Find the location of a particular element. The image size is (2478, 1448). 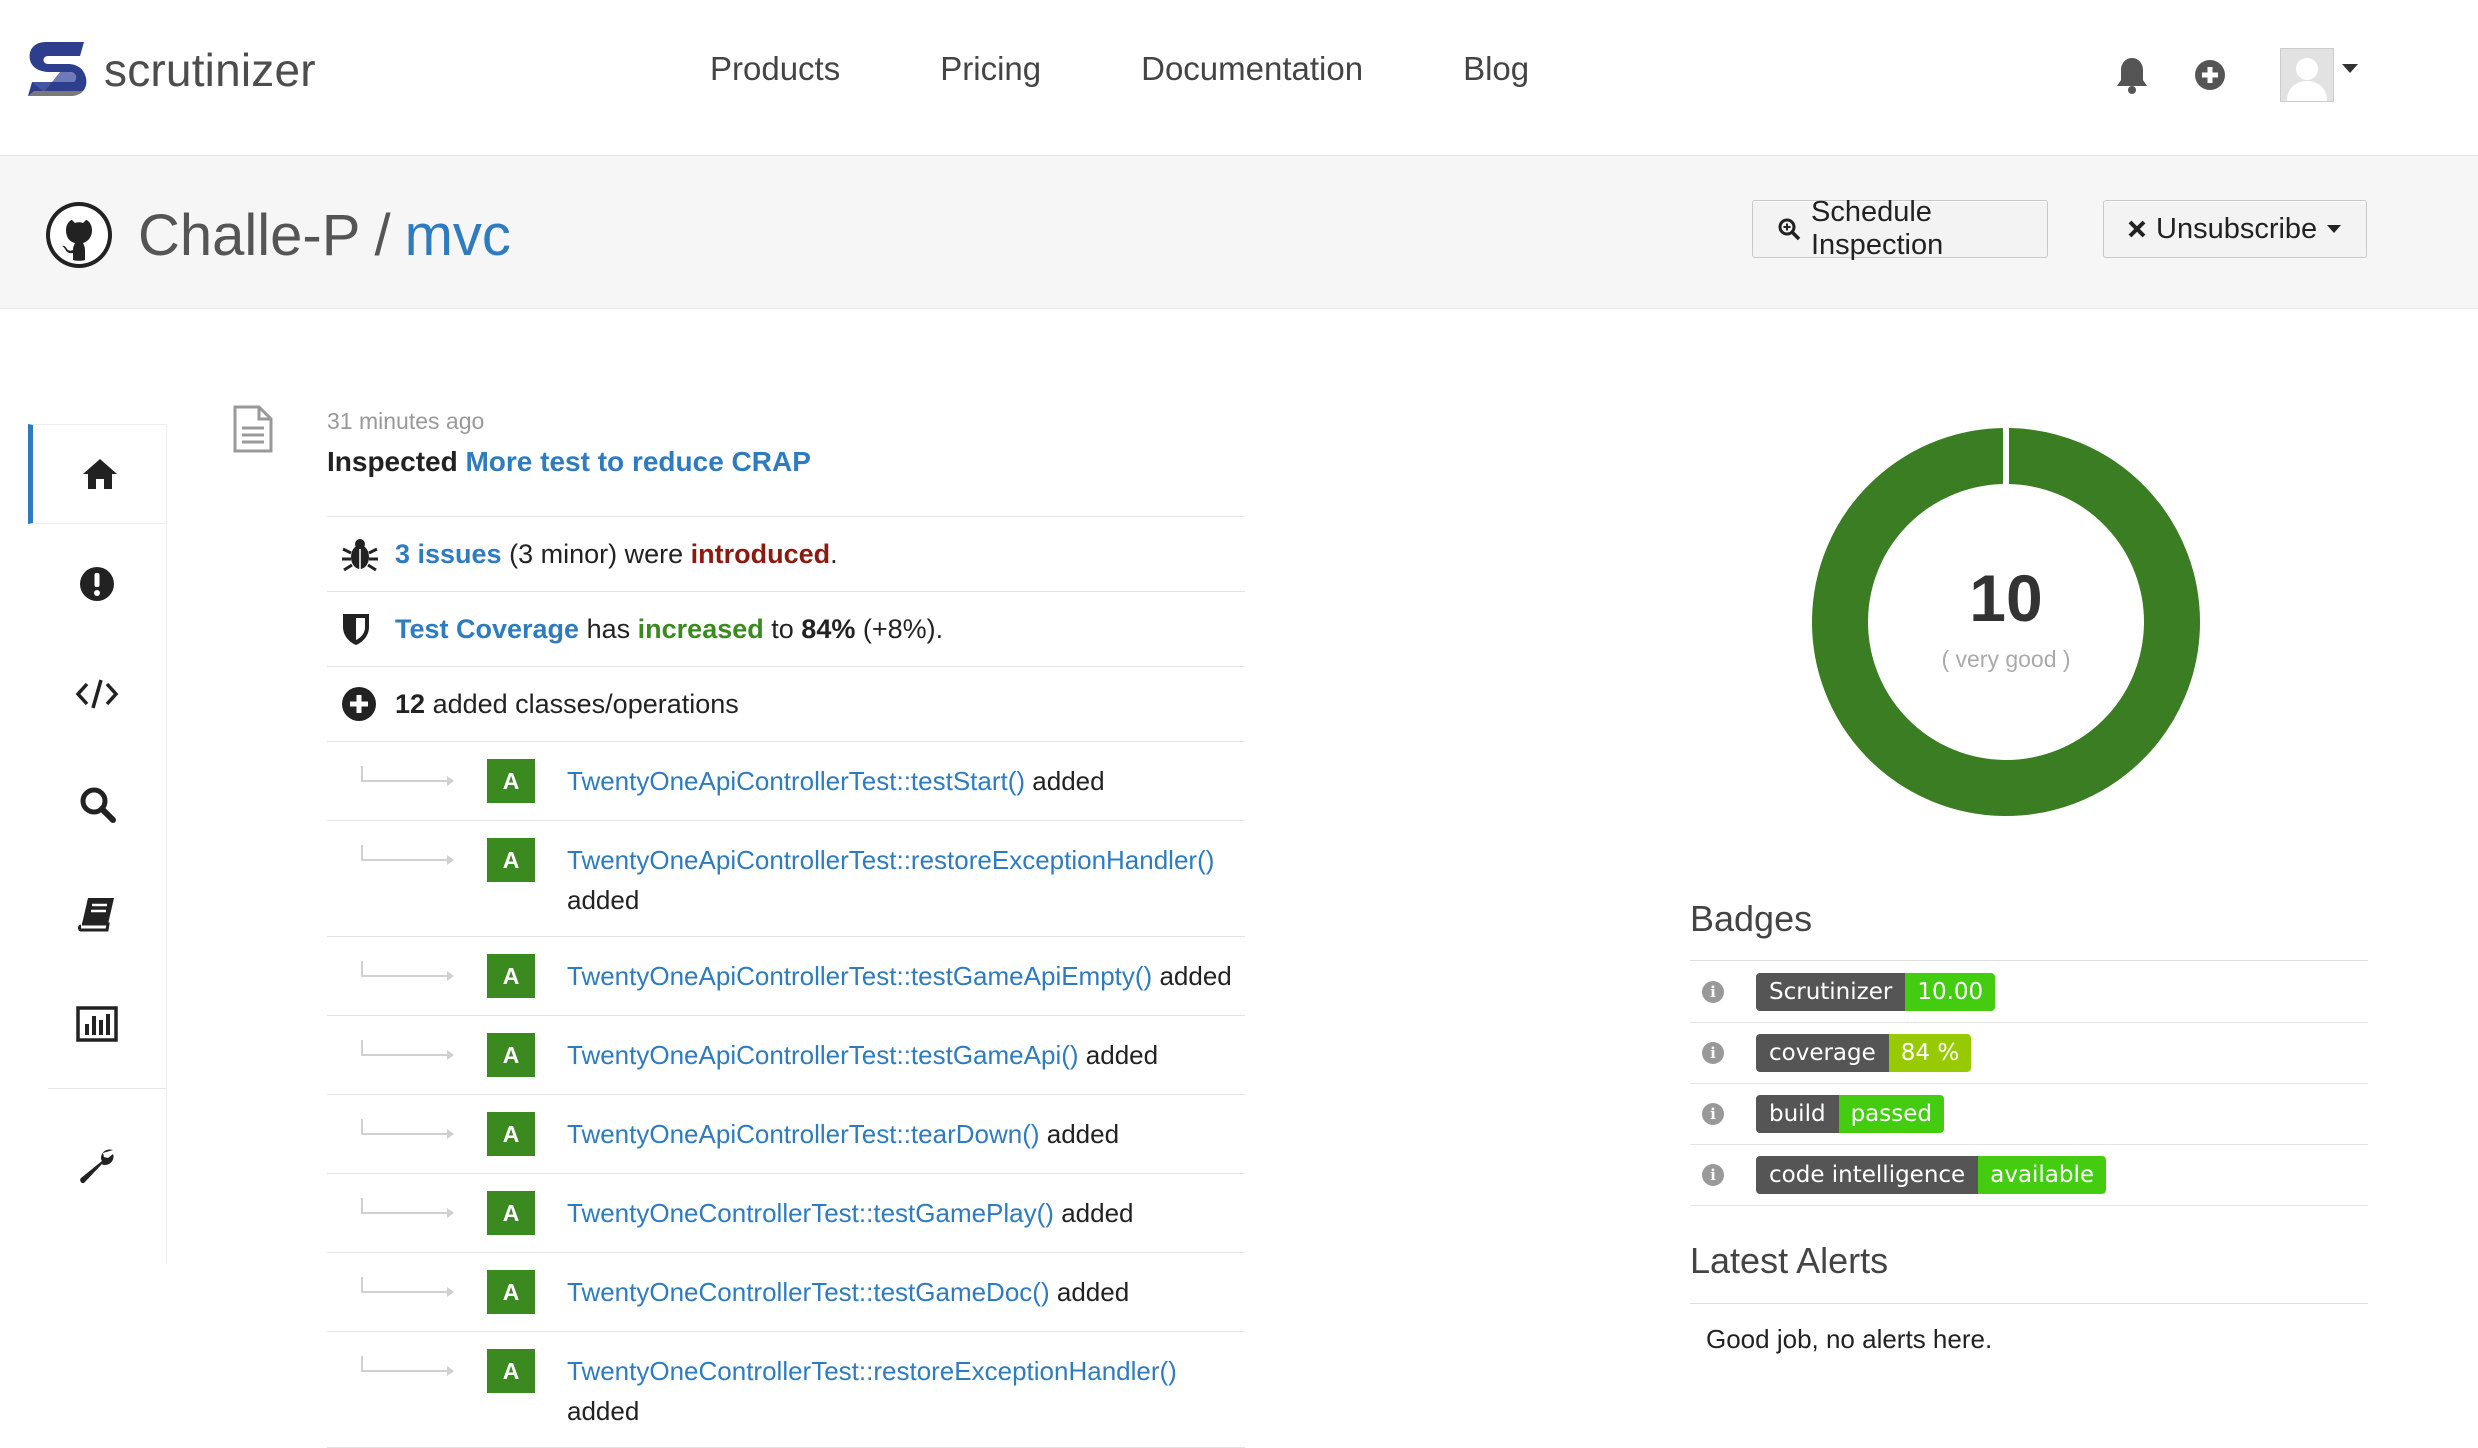

operation-link: TwentyOneApiControllerTest::tearDown() is located at coordinates (803, 1134).